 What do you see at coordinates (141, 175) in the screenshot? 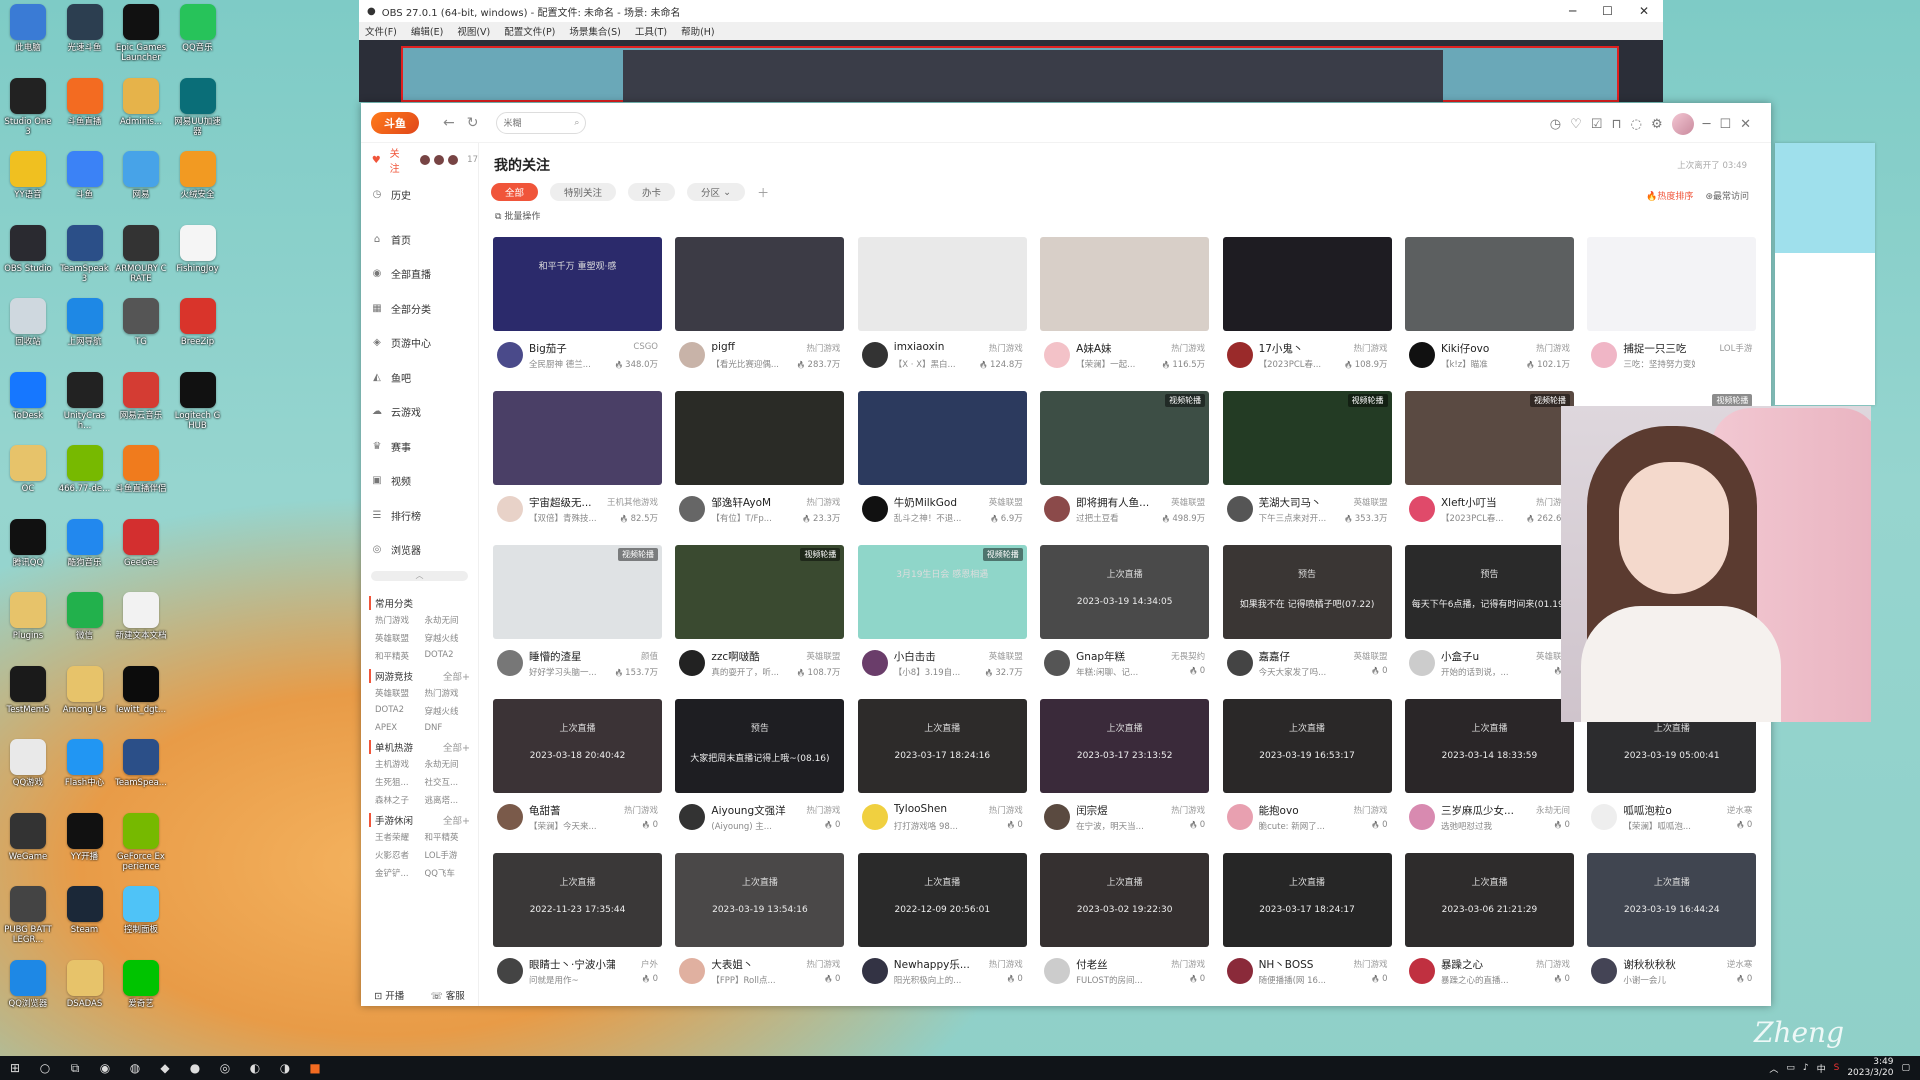
I see `desktop-icon: 网易` at bounding box center [141, 175].